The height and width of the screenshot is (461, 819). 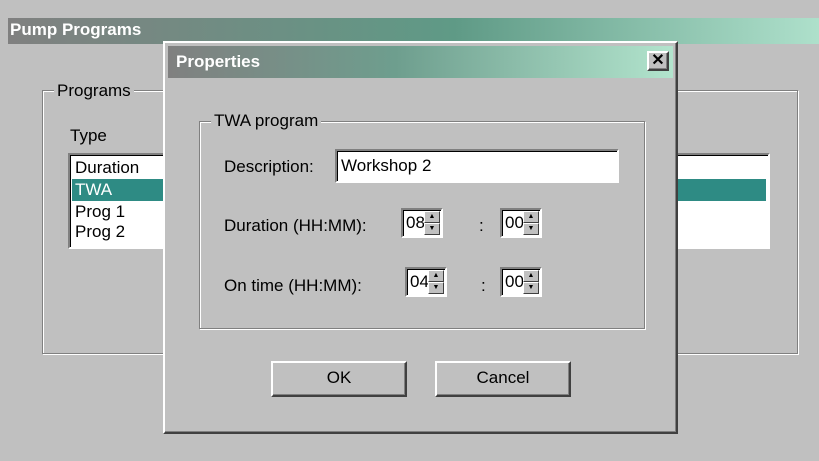 I want to click on ontime-minutes-value: 00, so click(x=514, y=281).